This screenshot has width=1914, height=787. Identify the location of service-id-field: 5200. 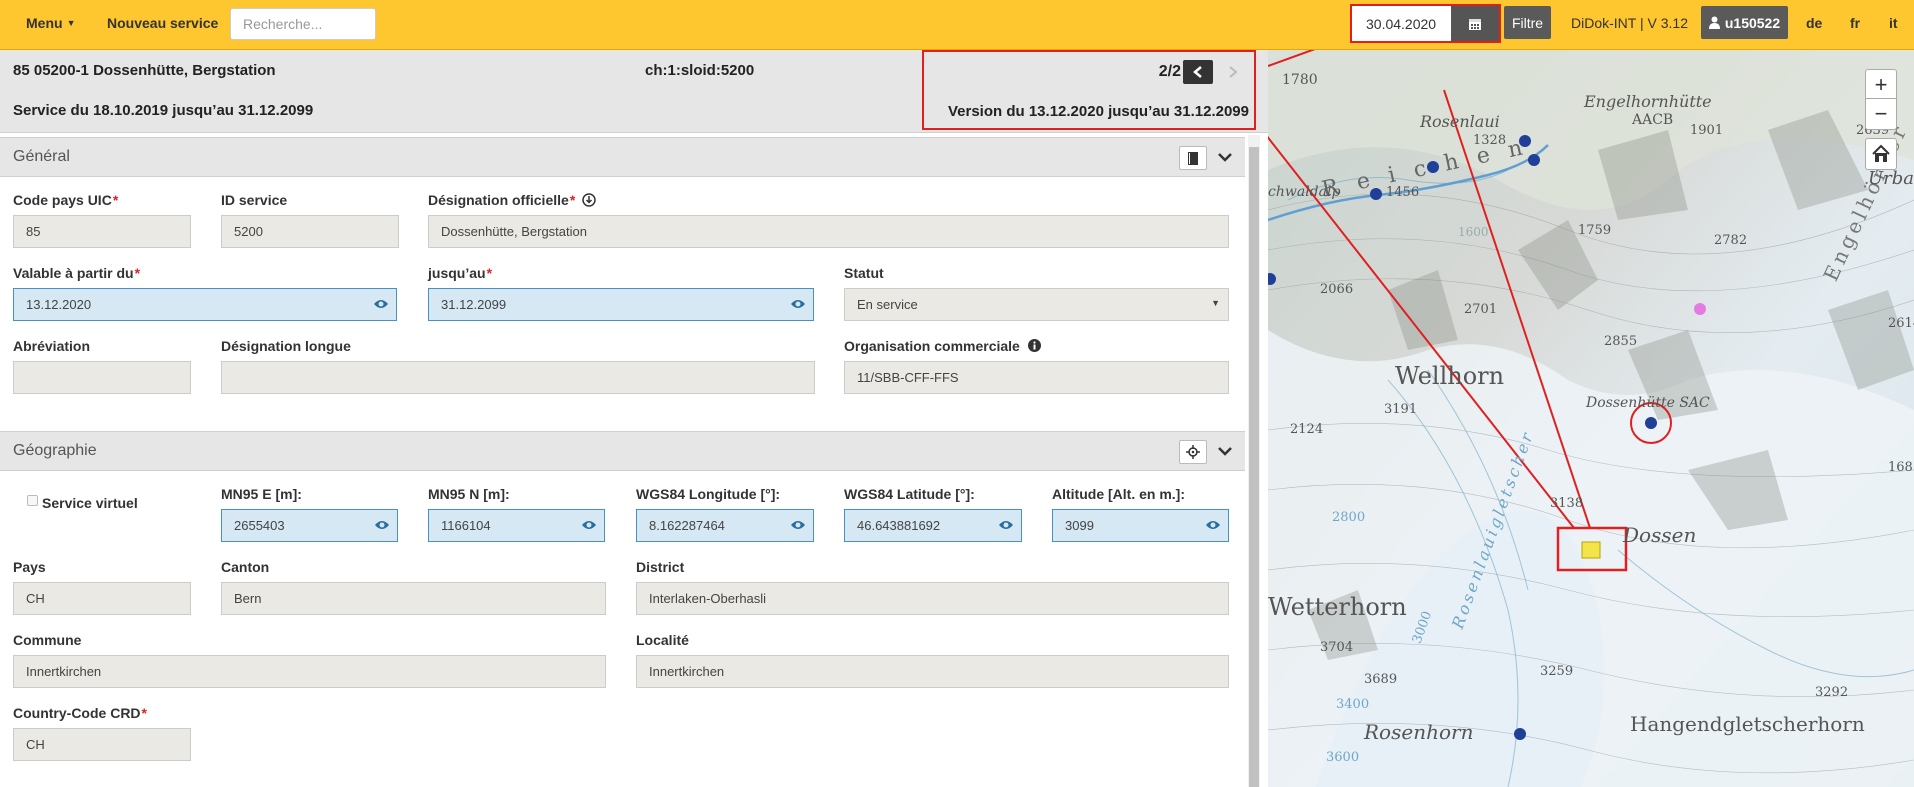
(310, 231).